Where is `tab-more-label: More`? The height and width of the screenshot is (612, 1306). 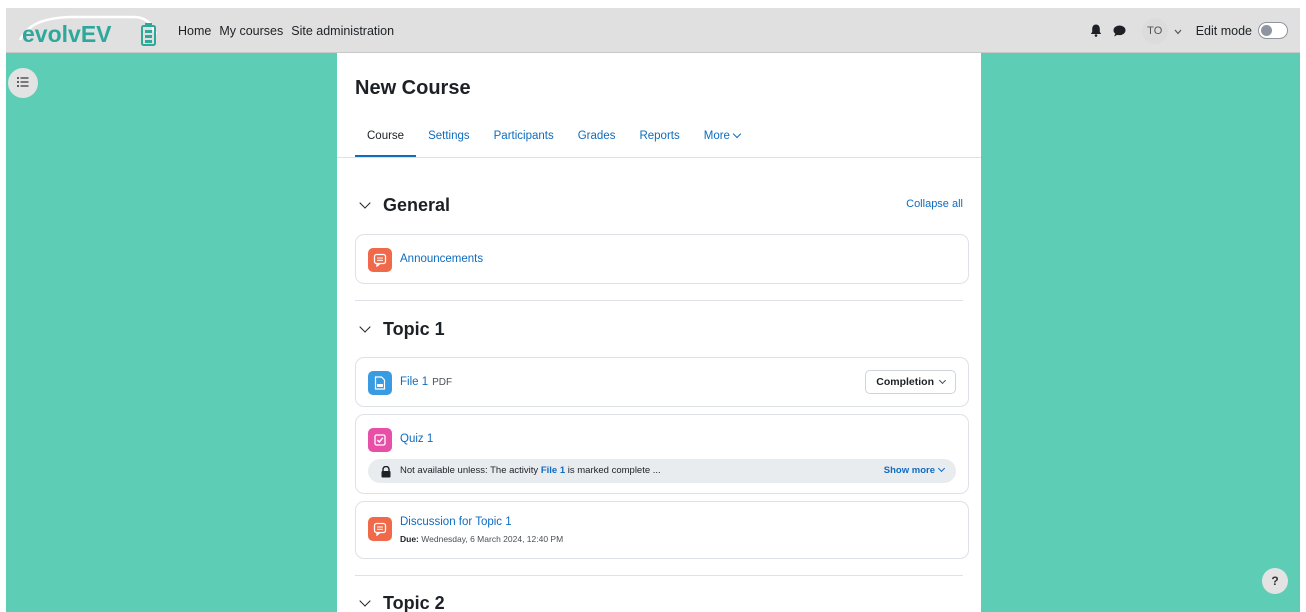
tab-more-label: More is located at coordinates (716, 136).